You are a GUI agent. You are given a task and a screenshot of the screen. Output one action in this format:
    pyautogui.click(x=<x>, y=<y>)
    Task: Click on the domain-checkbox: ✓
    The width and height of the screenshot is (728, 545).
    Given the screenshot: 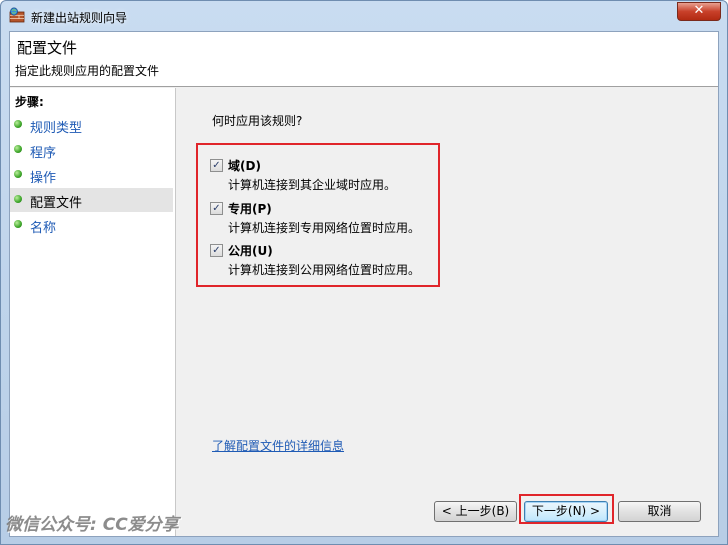 What is the action you would take?
    pyautogui.click(x=216, y=165)
    